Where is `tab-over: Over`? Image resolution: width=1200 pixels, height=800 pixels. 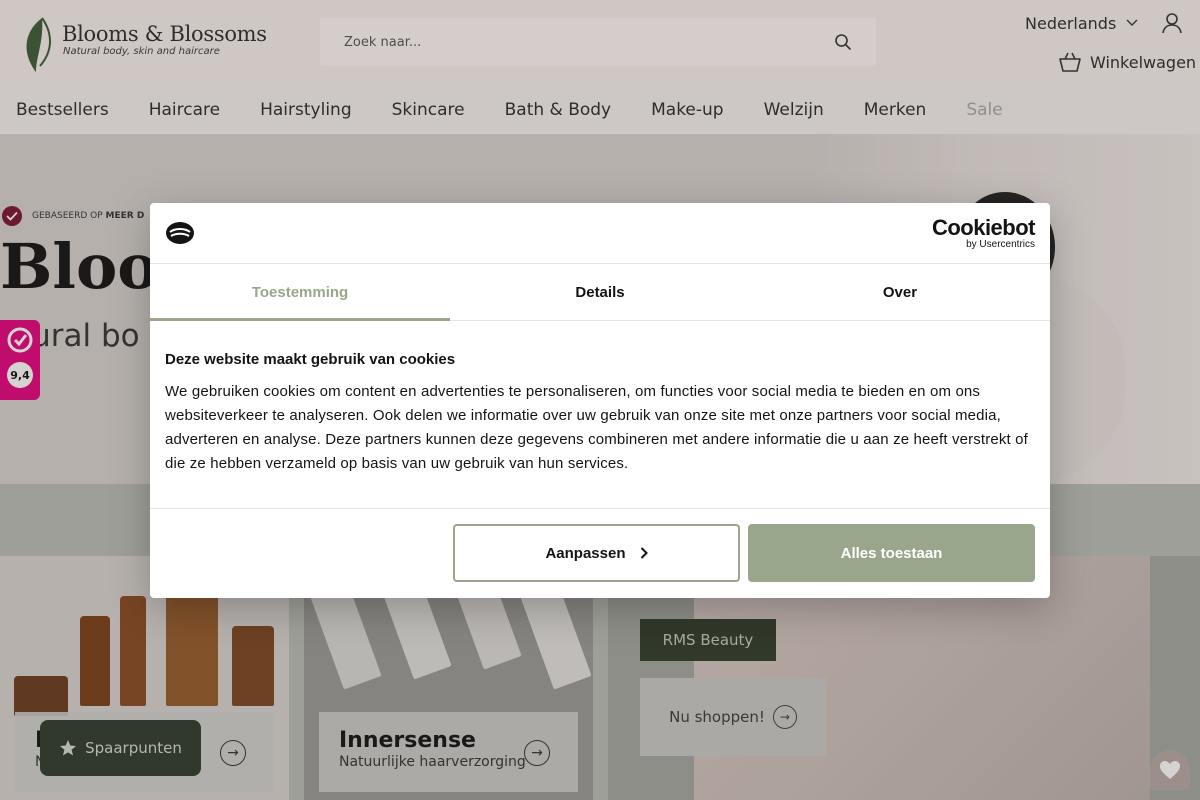
tab-over: Over is located at coordinates (900, 292).